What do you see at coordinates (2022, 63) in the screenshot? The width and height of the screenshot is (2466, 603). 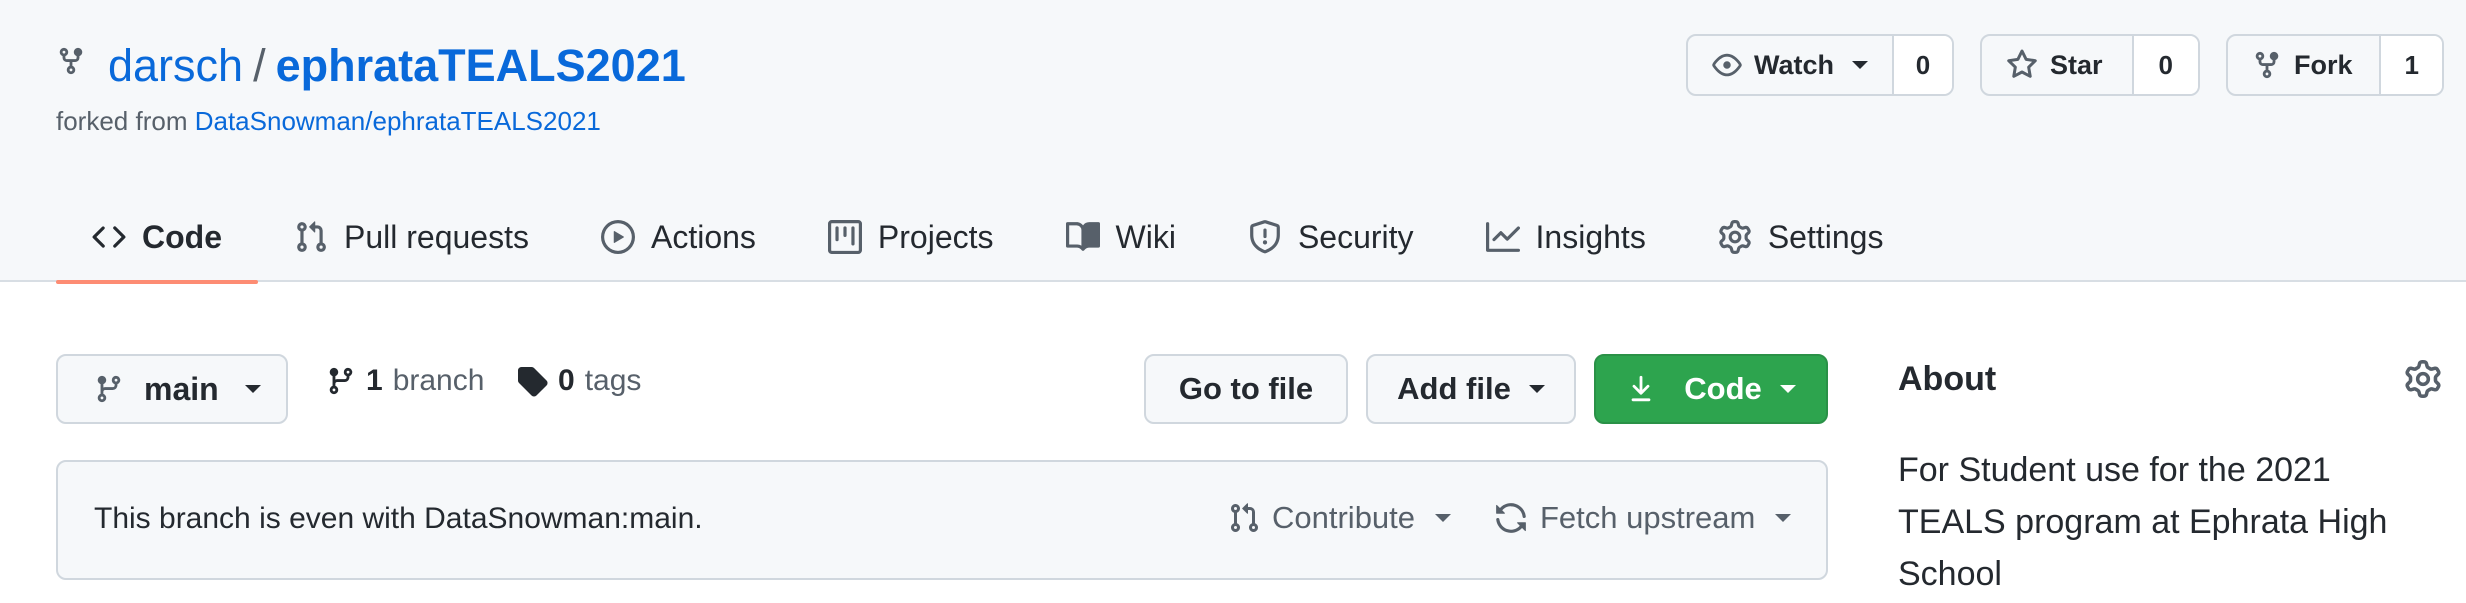 I see `star-icon` at bounding box center [2022, 63].